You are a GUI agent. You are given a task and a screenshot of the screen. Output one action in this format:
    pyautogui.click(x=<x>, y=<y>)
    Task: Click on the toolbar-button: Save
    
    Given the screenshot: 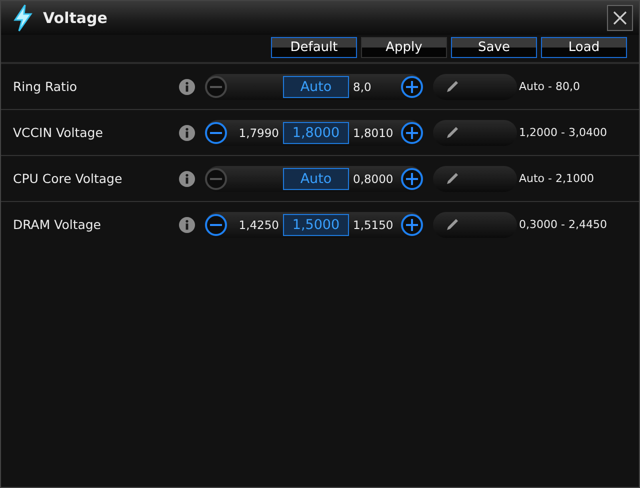 What is the action you would take?
    pyautogui.click(x=494, y=47)
    